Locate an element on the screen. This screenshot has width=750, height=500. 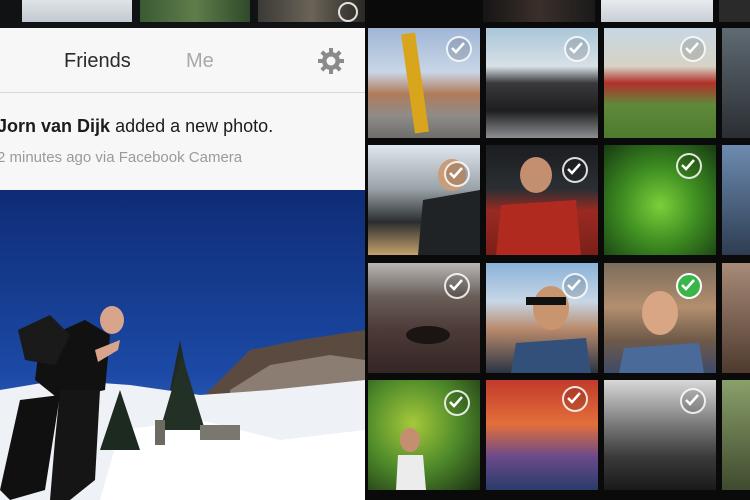
top-thumbnail-strip is located at coordinates (182, 14).